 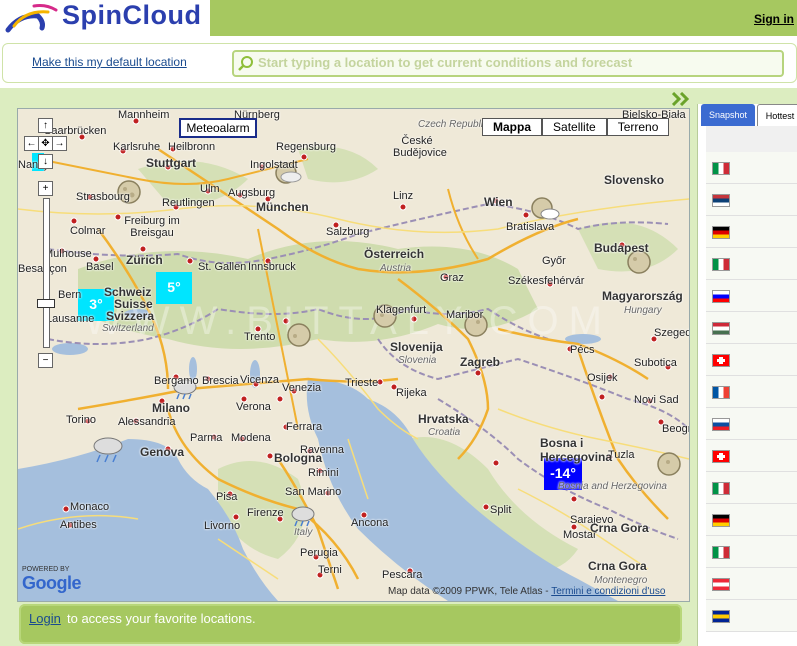 I want to click on terms-link: Termini e condizioni d'uso, so click(x=608, y=591).